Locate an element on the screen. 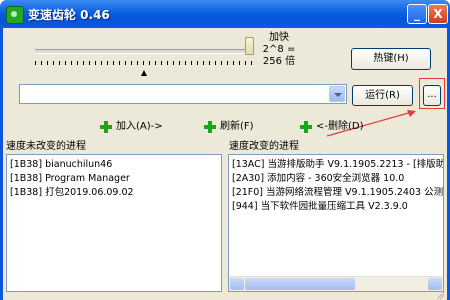 The height and width of the screenshot is (300, 450). list-item: [2A30] 添加内容 - 360安全浏览器 10.0 is located at coordinates (336, 179).